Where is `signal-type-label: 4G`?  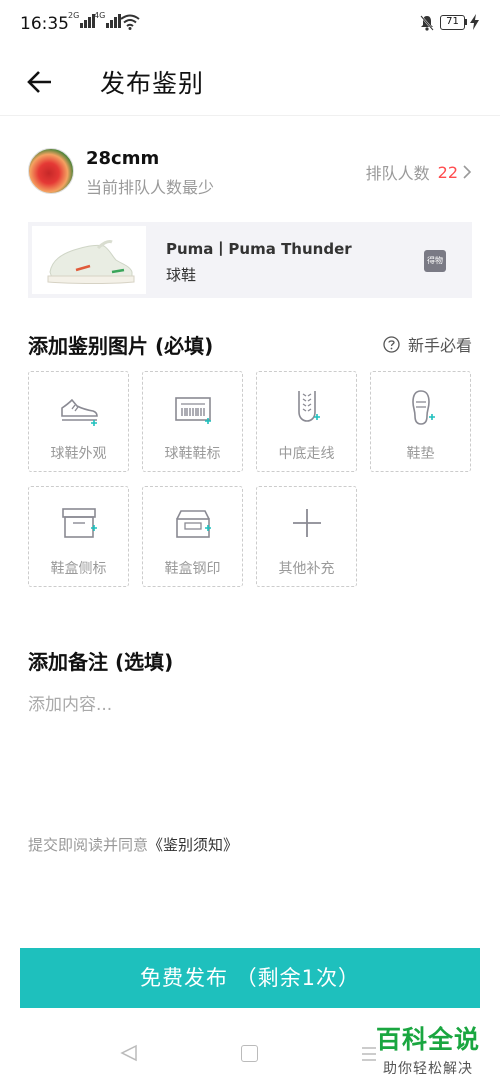 signal-type-label: 4G is located at coordinates (100, 15).